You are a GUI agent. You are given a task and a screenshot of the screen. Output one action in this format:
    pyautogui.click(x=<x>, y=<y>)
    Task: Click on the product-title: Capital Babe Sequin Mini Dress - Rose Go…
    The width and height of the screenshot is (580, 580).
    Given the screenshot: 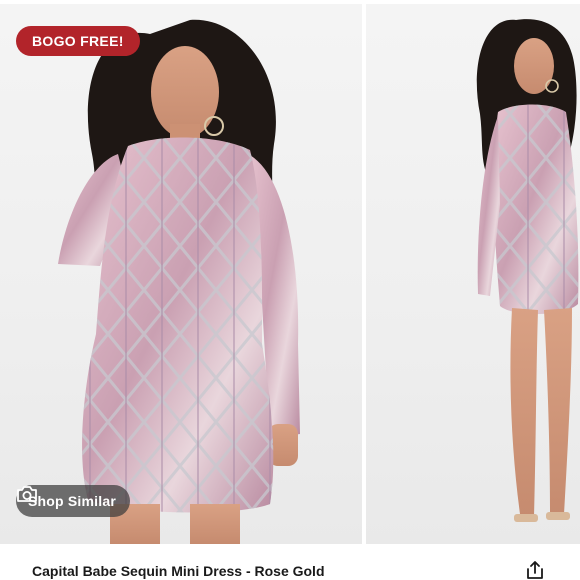 What is the action you would take?
    pyautogui.click(x=178, y=571)
    